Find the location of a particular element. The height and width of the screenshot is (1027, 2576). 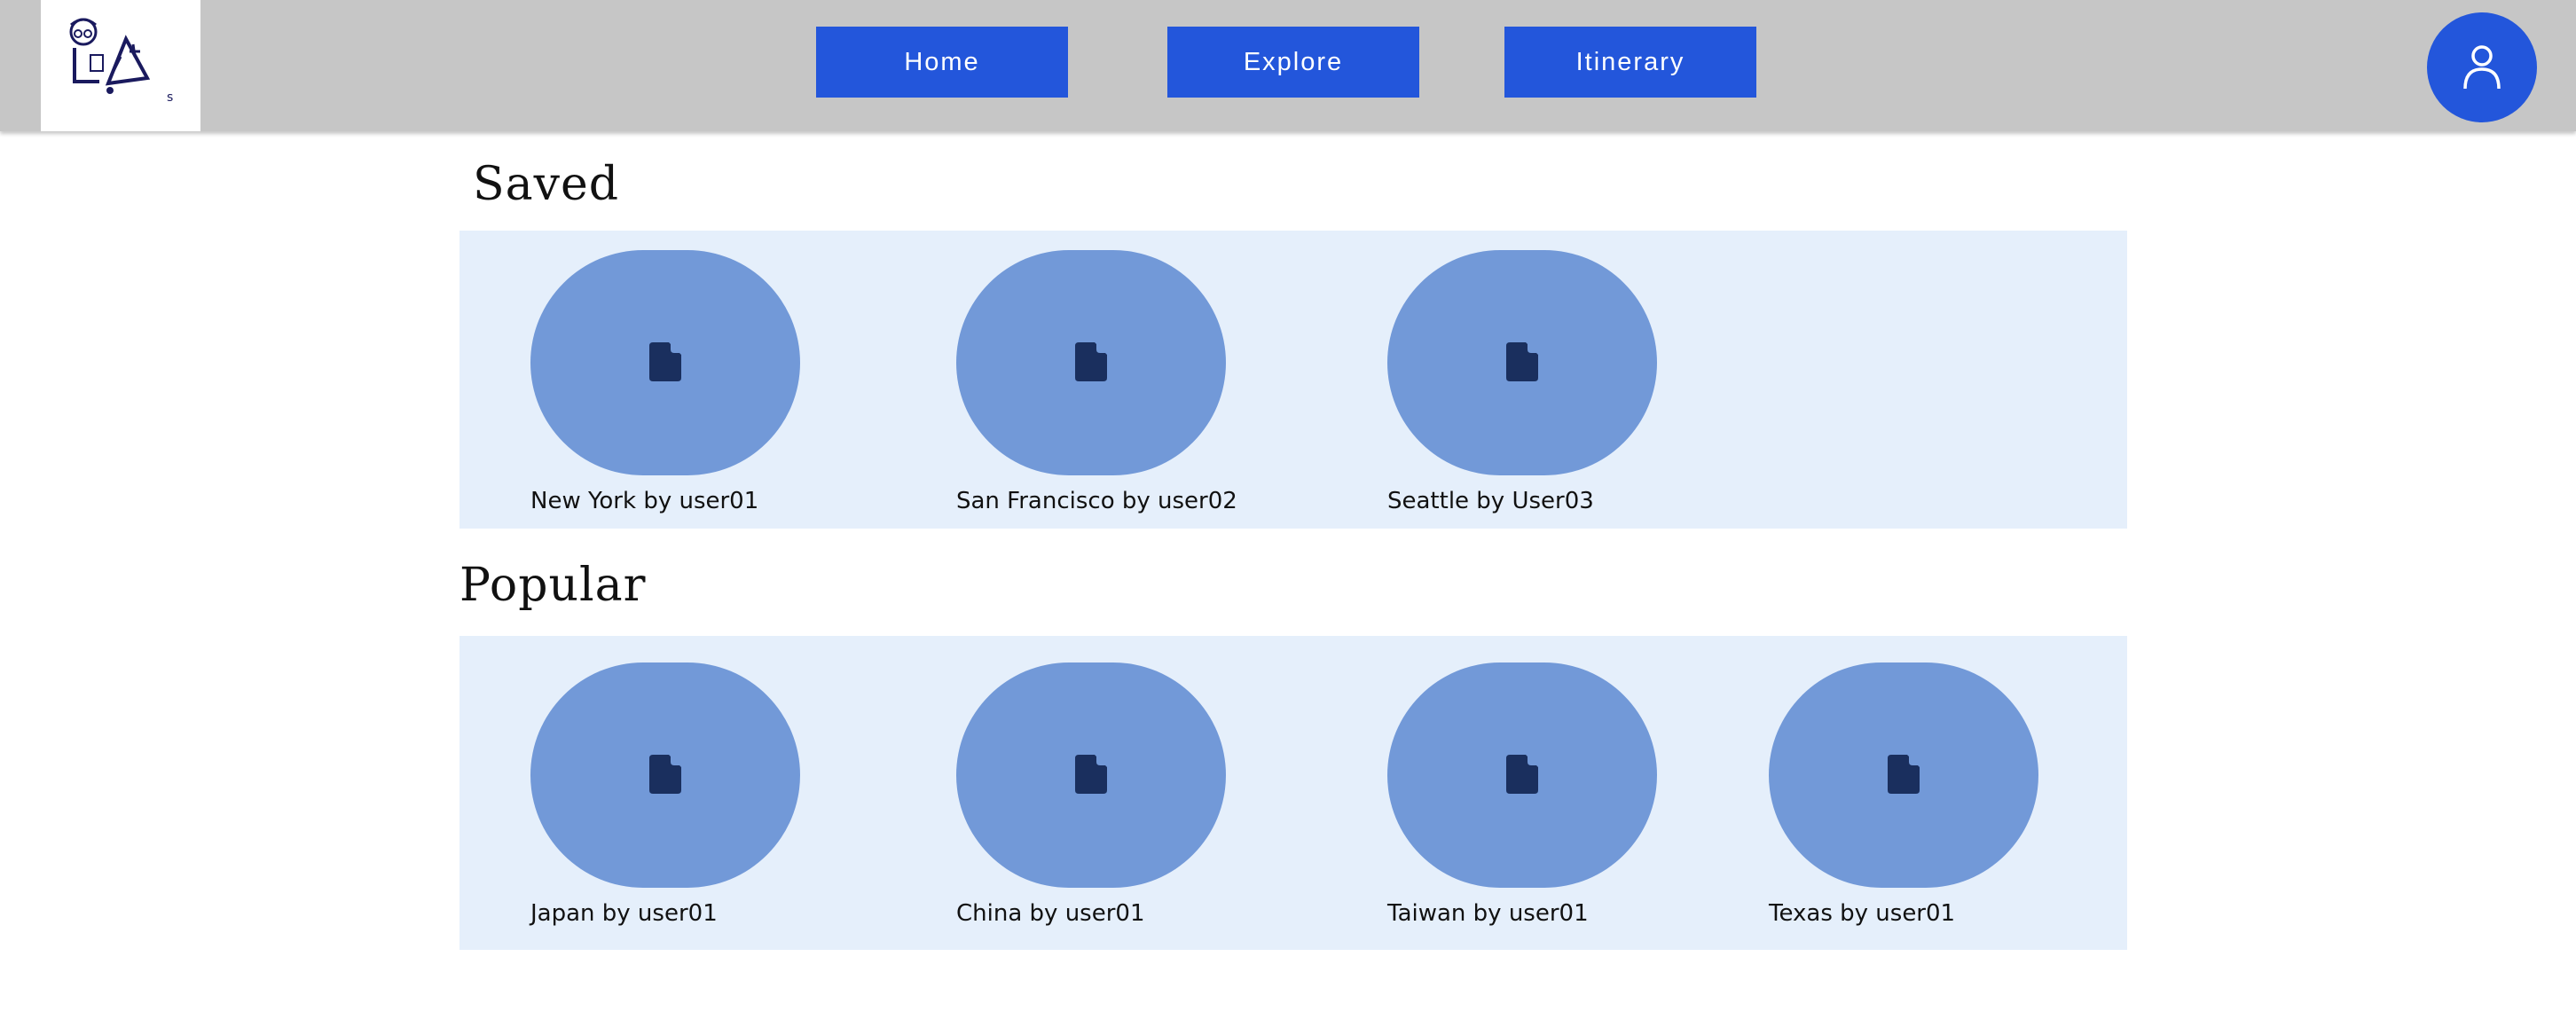

travel-logo-icon: s is located at coordinates (121, 61).